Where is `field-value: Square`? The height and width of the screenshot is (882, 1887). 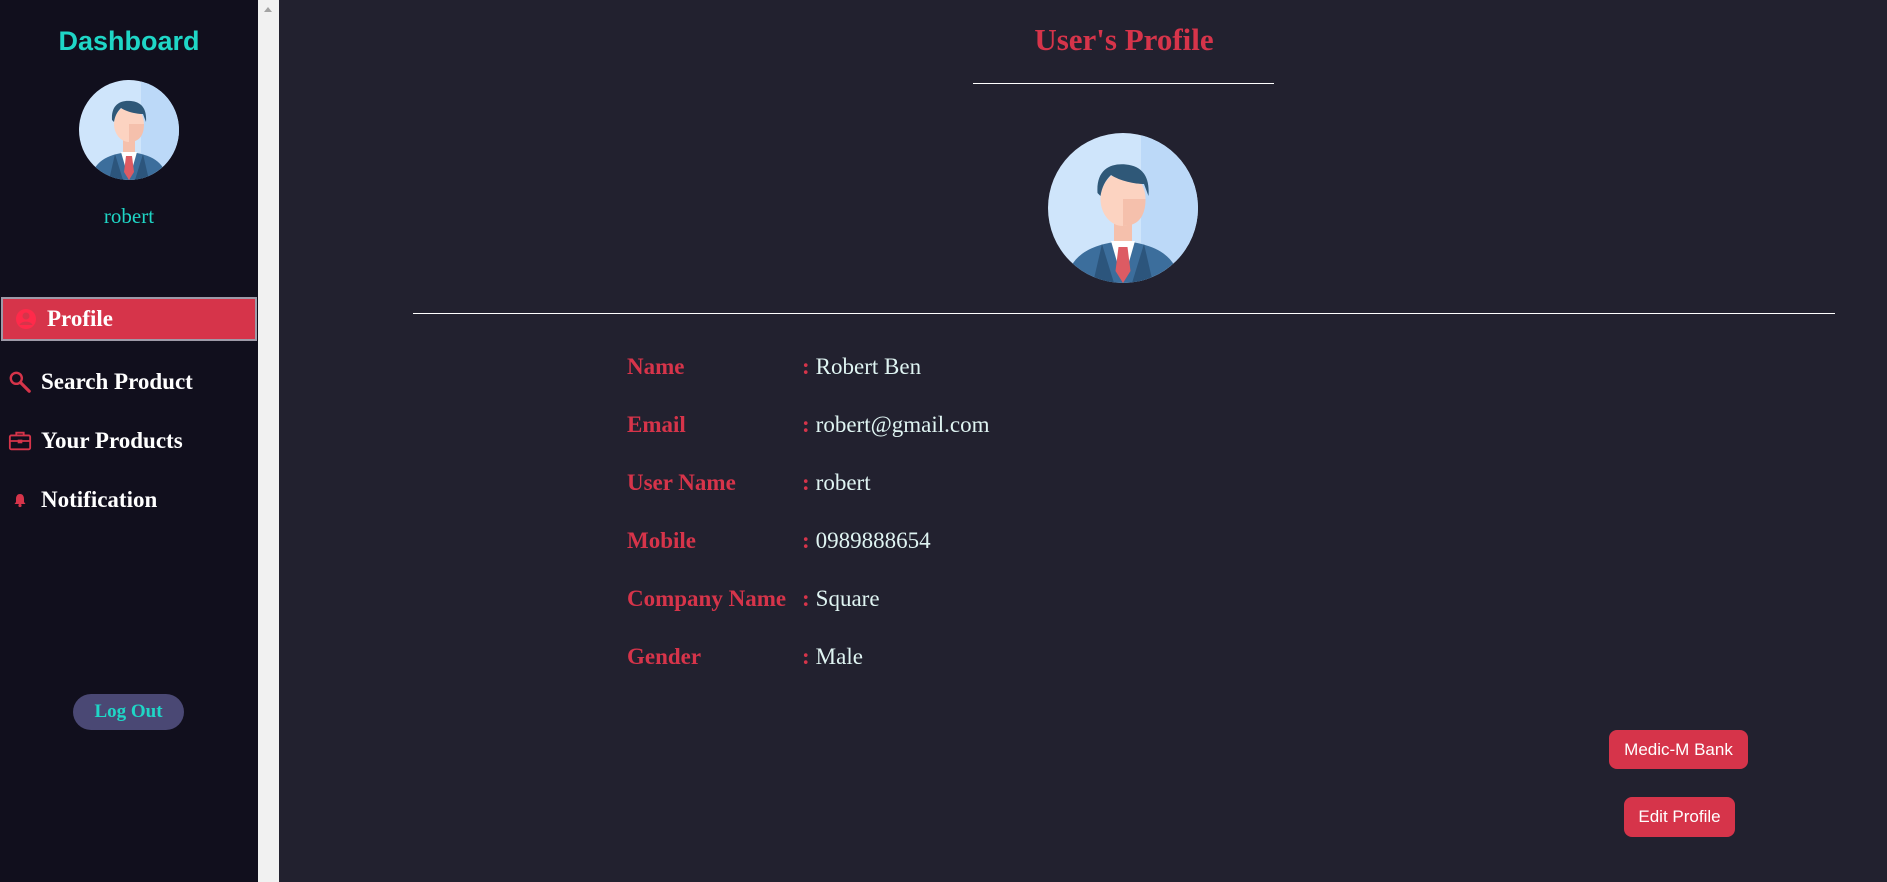 field-value: Square is located at coordinates (847, 598).